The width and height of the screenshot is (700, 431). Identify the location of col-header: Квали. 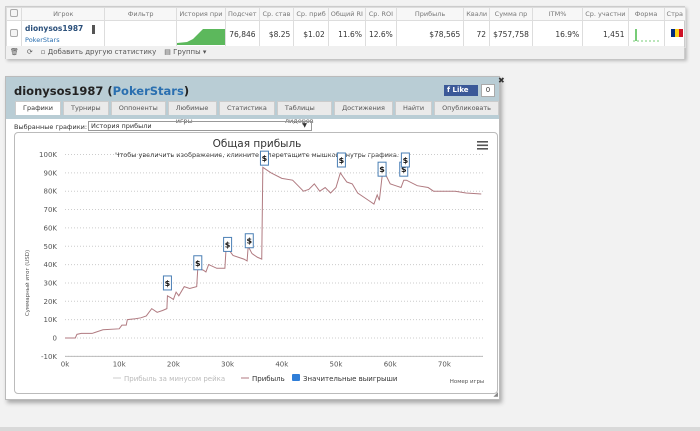
(477, 14).